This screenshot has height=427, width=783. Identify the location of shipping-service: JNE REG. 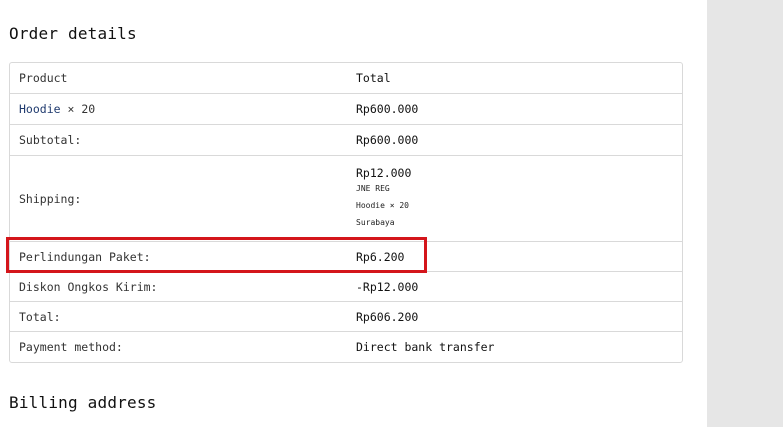
(373, 188).